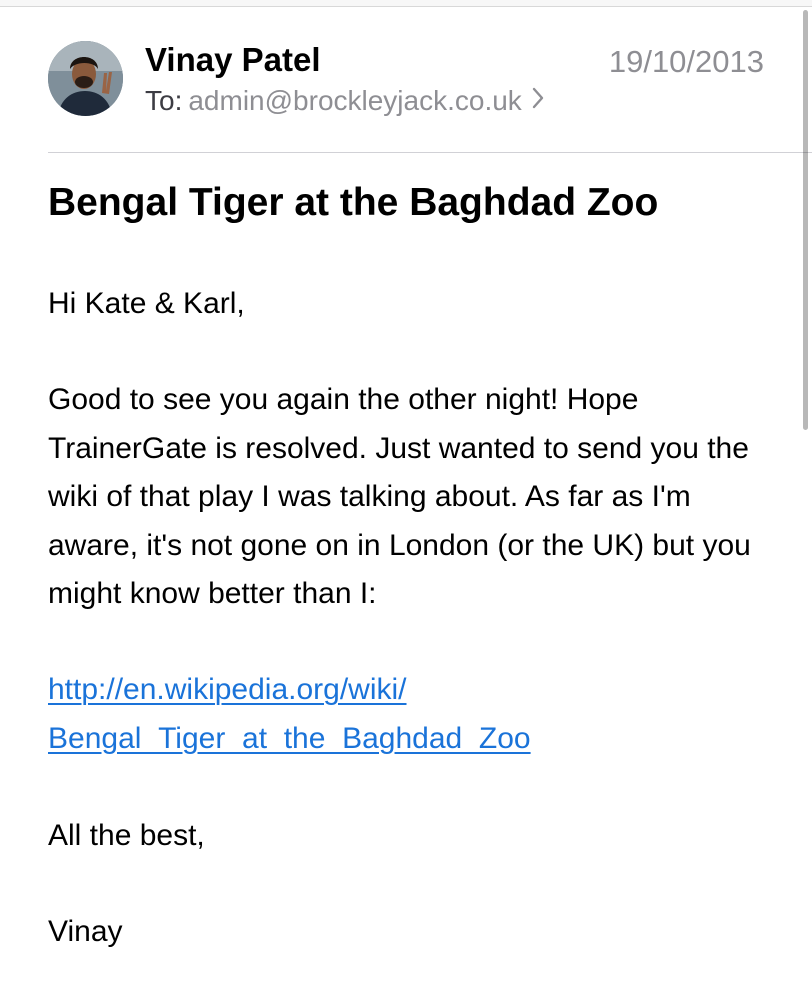 This screenshot has width=812, height=1000. Describe the element at coordinates (126, 835) in the screenshot. I see `email-signoff: All the best,` at that location.